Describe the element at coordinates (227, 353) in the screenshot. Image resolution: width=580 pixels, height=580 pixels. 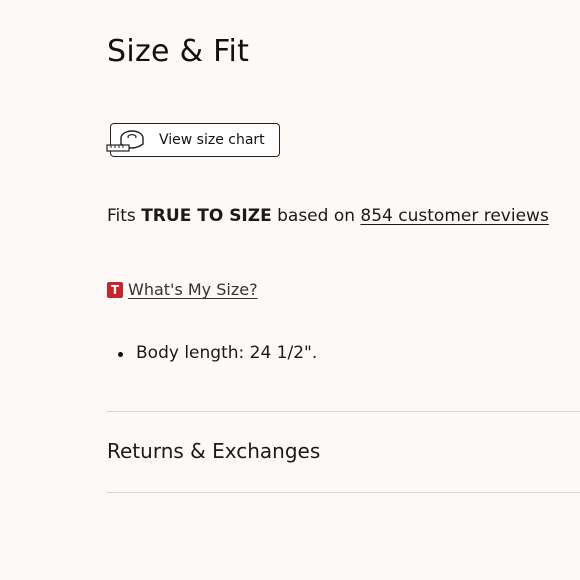
I see `spec-text: Body length: 24 1/2".` at that location.